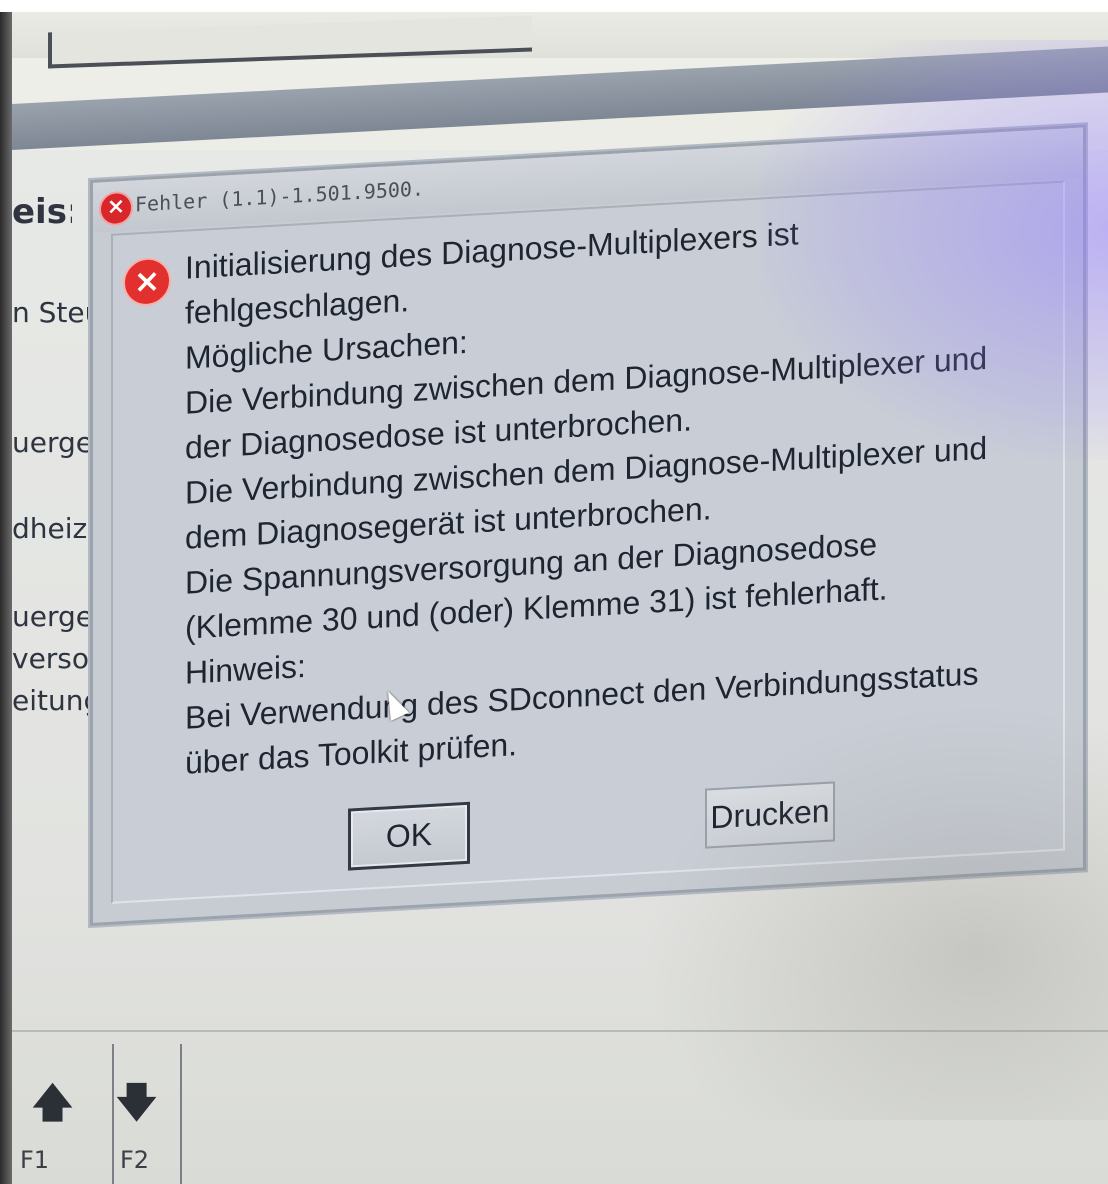 The image size is (1108, 1184). I want to click on function-key-label: F2, so click(135, 1160).